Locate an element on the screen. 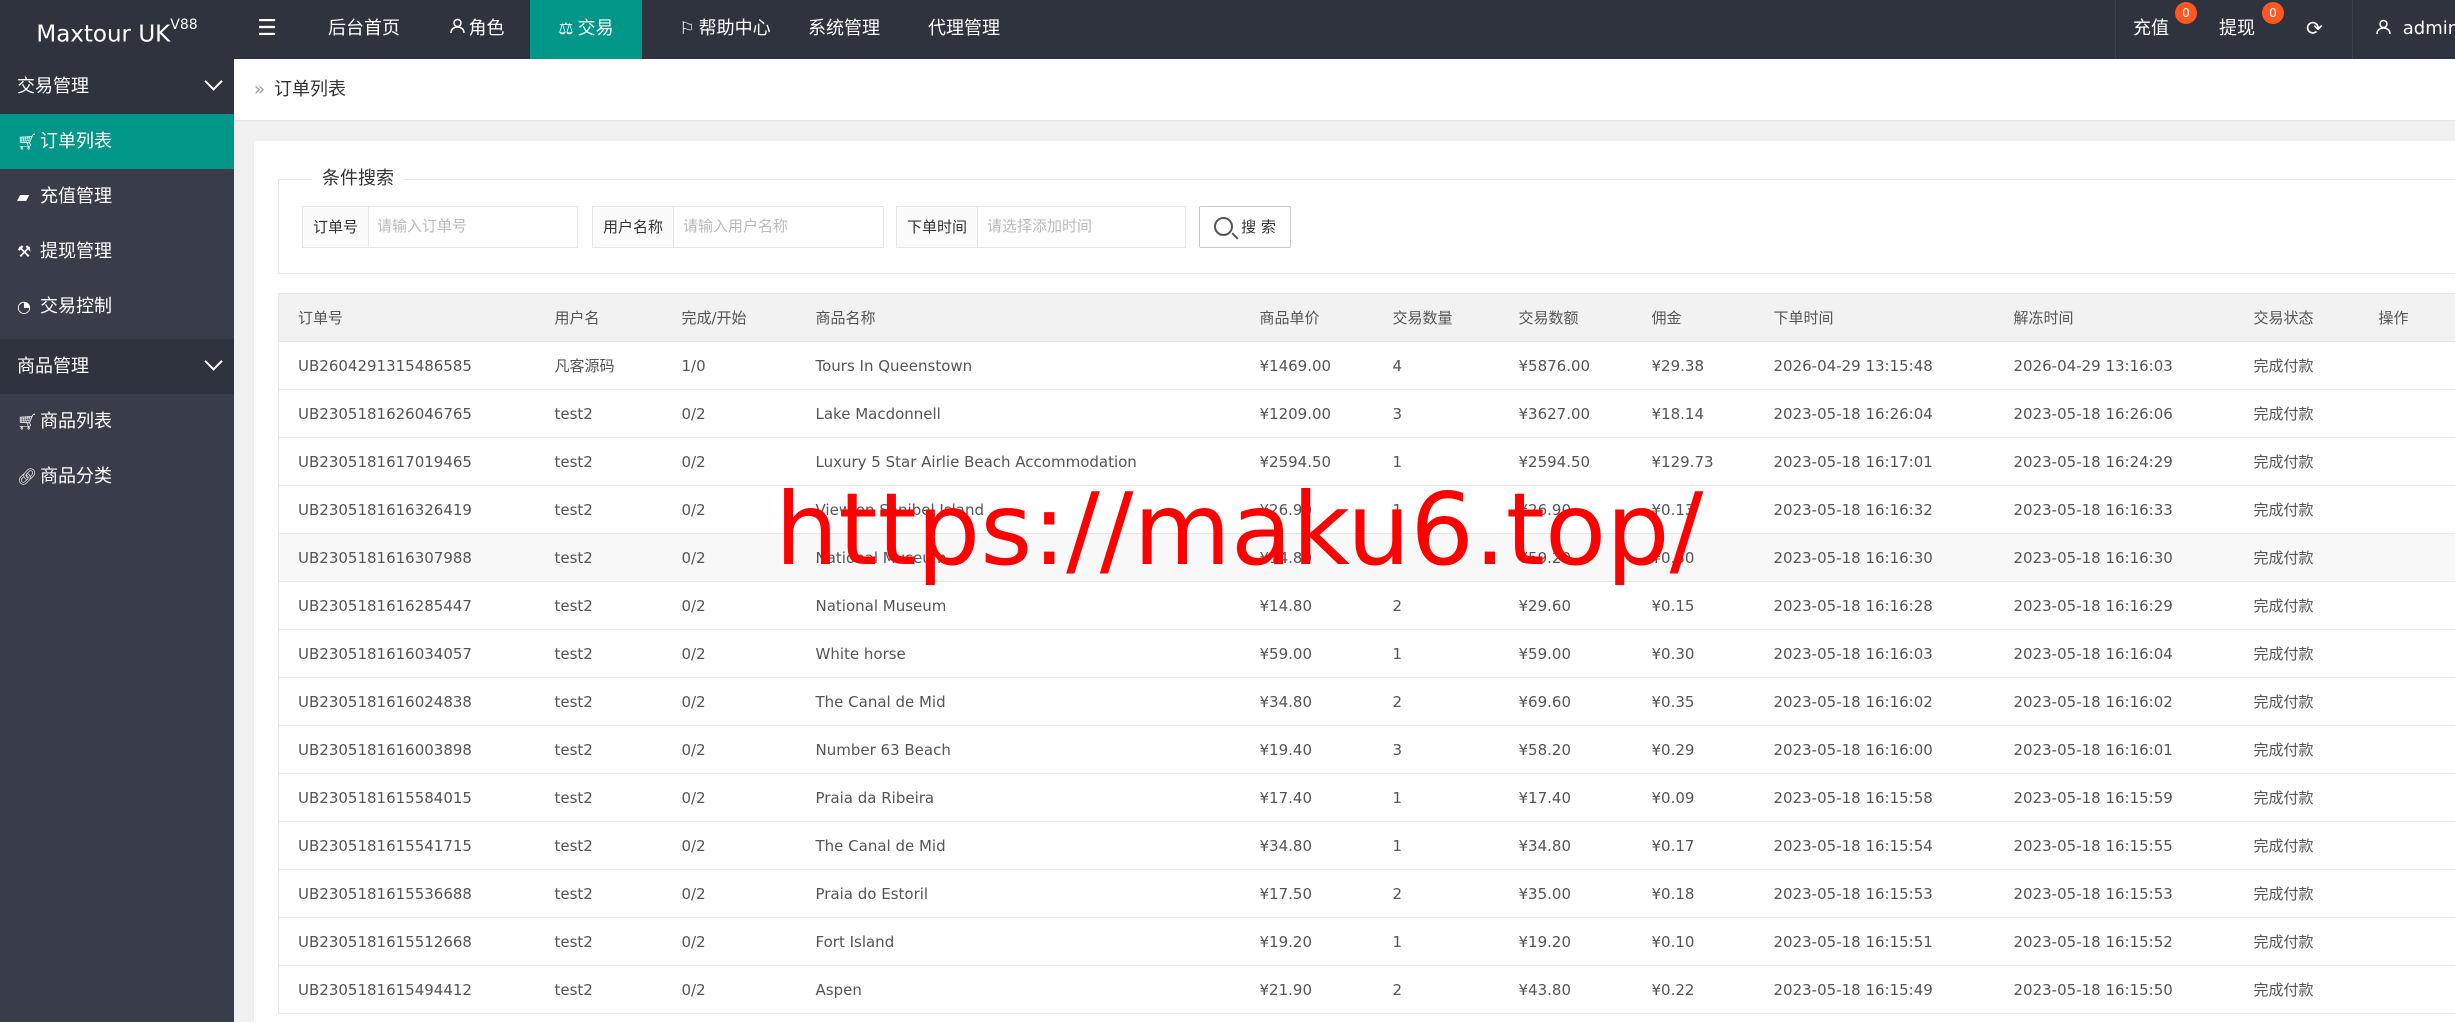  withdraw-button: 提现 is located at coordinates (2237, 29).